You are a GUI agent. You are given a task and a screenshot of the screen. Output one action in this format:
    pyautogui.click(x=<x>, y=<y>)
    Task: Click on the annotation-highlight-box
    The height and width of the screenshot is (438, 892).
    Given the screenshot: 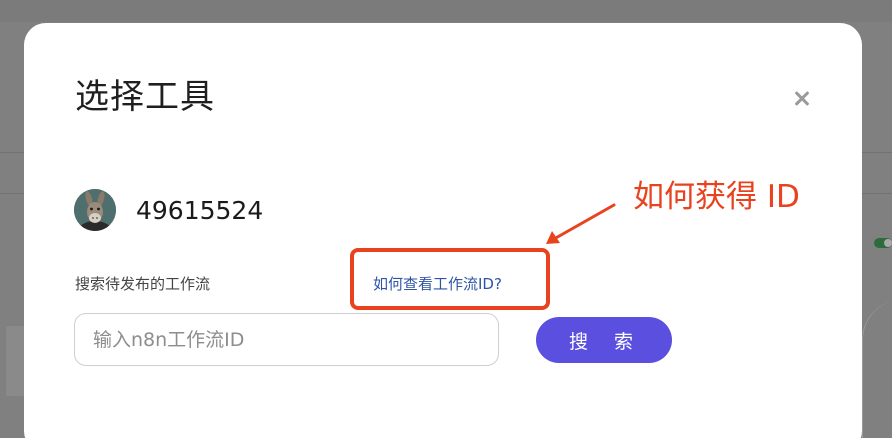 What is the action you would take?
    pyautogui.click(x=450, y=279)
    